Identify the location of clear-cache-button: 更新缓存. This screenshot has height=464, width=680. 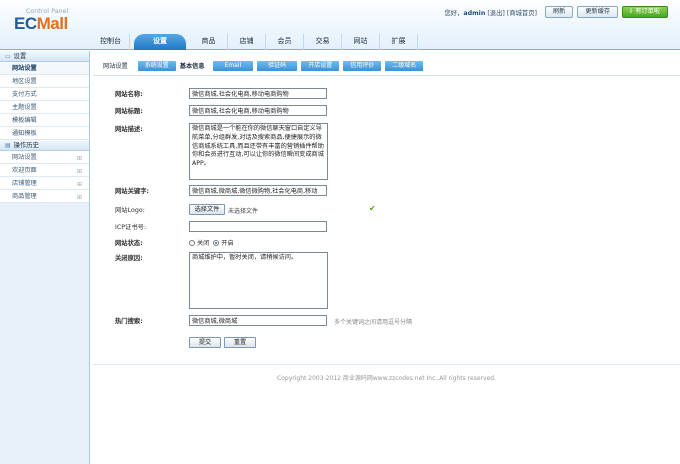
(598, 12).